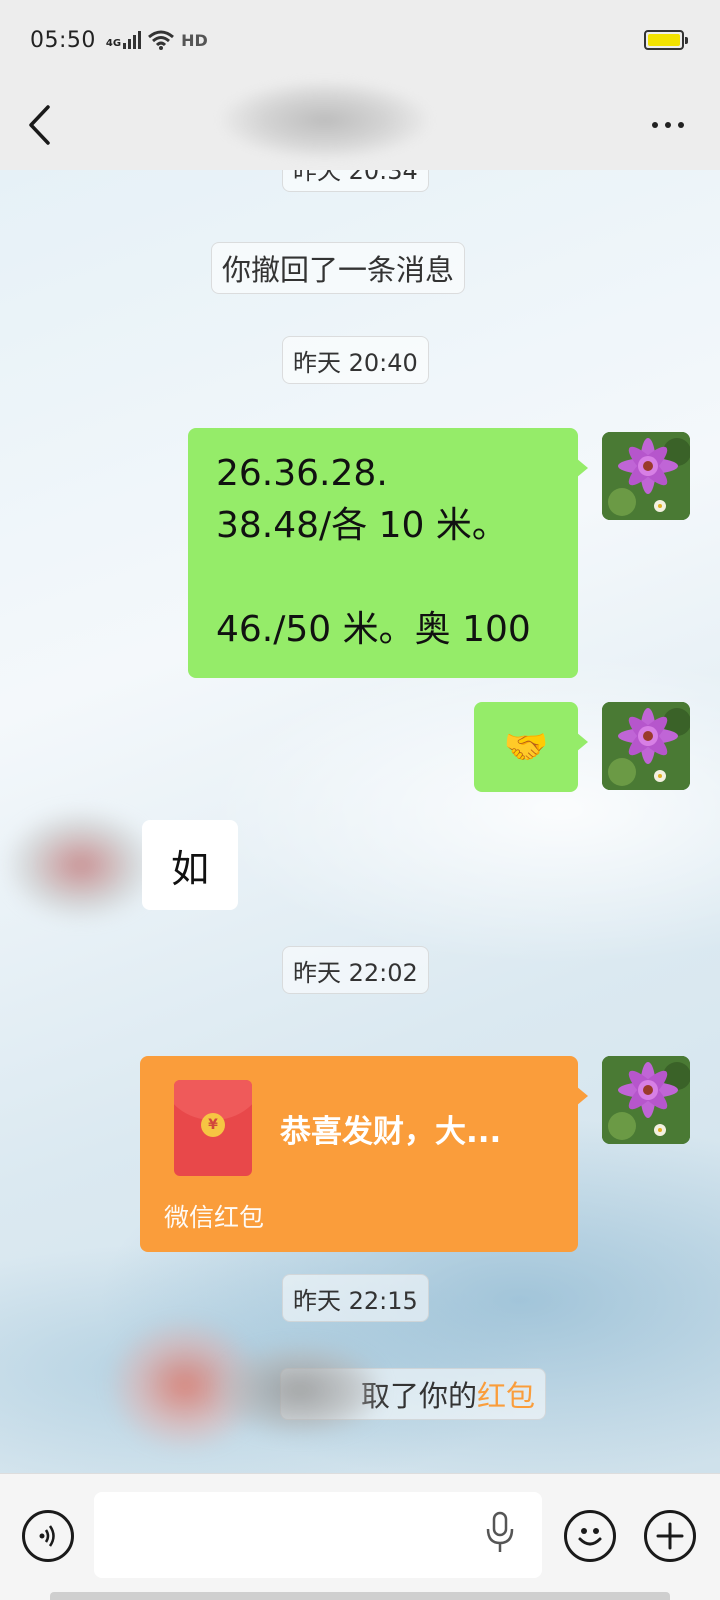 The height and width of the screenshot is (1600, 720). What do you see at coordinates (355, 970) in the screenshot?
I see `timestamp: 昨天 22:02` at bounding box center [355, 970].